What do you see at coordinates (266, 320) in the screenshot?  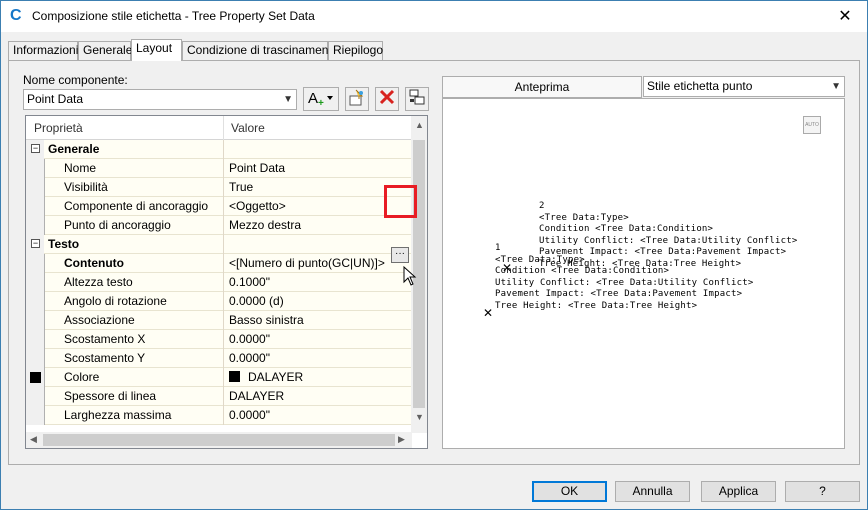 I see `property-value: Basso sinistra` at bounding box center [266, 320].